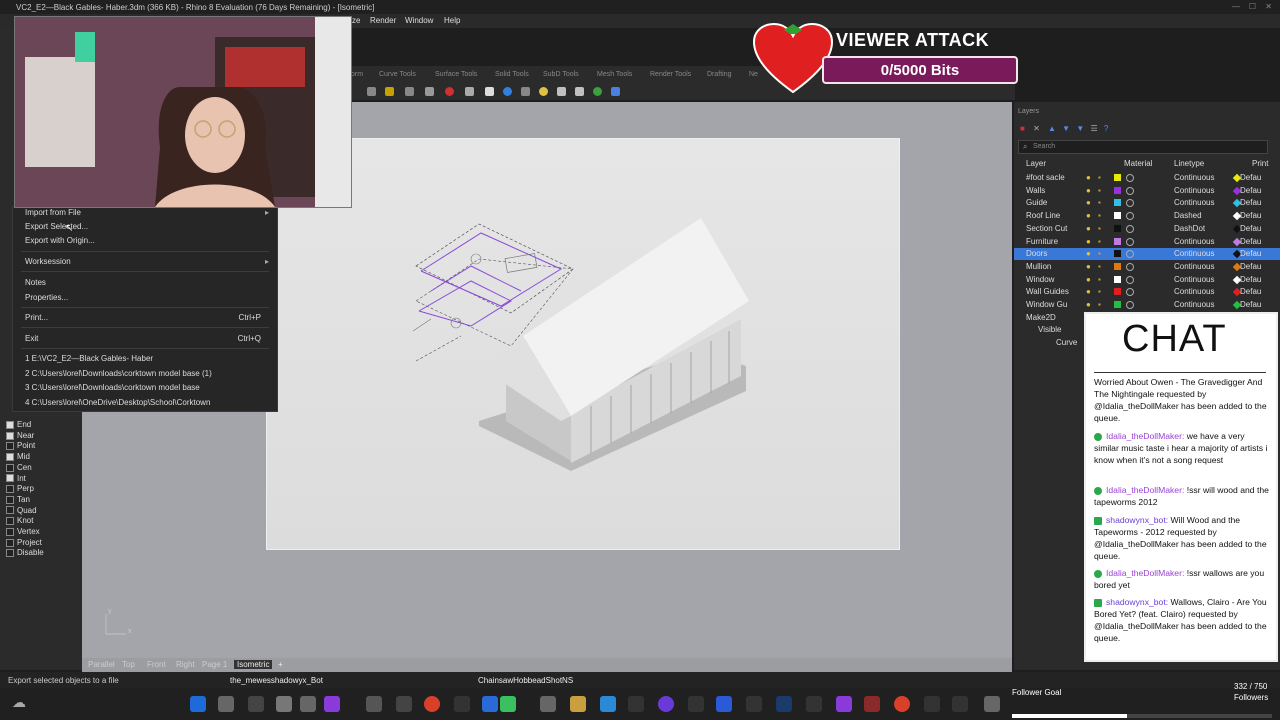 The width and height of the screenshot is (1280, 720). What do you see at coordinates (214, 664) in the screenshot?
I see `tab-page-1: Page 1` at bounding box center [214, 664].